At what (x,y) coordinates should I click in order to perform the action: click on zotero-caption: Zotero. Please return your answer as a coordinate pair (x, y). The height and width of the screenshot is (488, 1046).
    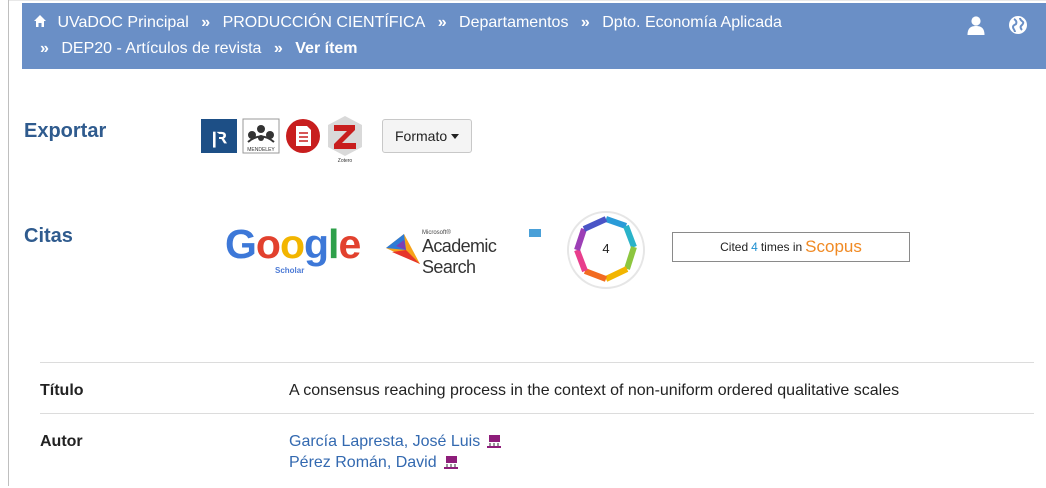
    Looking at the image, I should click on (345, 161).